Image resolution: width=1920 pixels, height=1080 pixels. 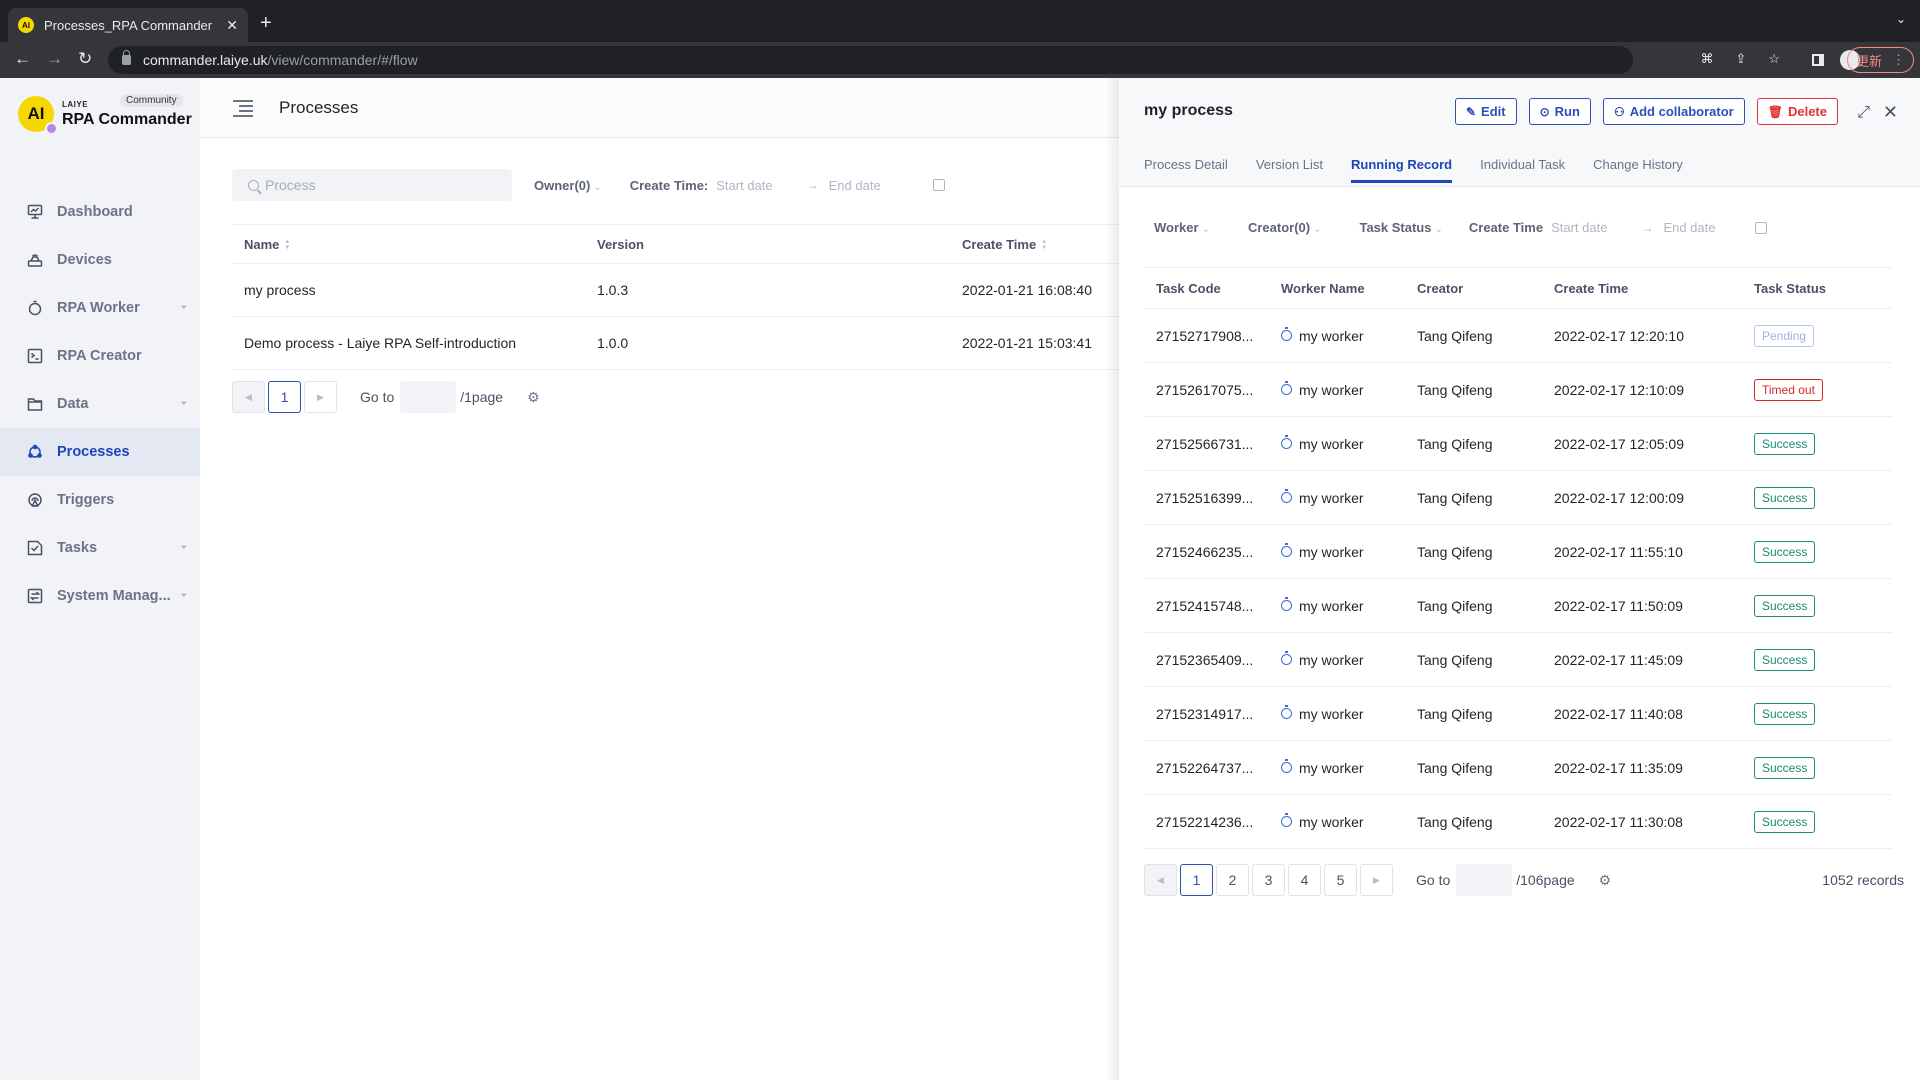 I want to click on page-button: 5, so click(x=1340, y=880).